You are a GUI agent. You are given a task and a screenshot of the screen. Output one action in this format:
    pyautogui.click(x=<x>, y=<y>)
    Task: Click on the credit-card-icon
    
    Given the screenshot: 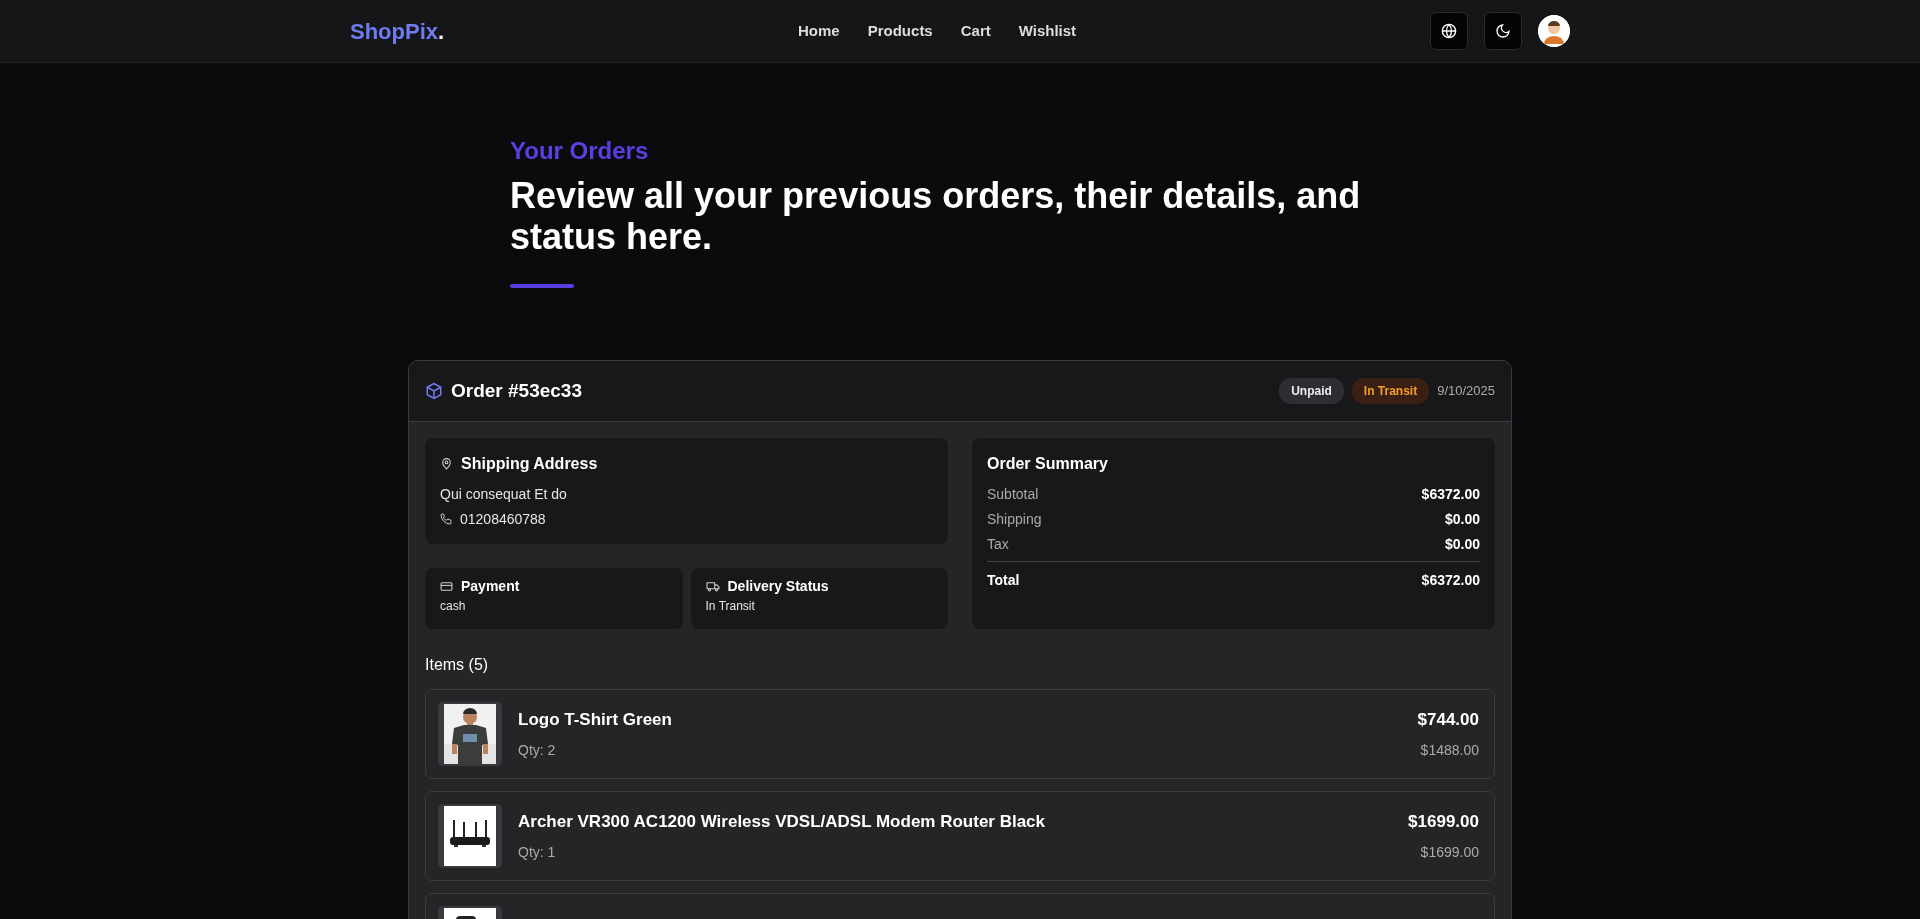 What is the action you would take?
    pyautogui.click(x=446, y=586)
    